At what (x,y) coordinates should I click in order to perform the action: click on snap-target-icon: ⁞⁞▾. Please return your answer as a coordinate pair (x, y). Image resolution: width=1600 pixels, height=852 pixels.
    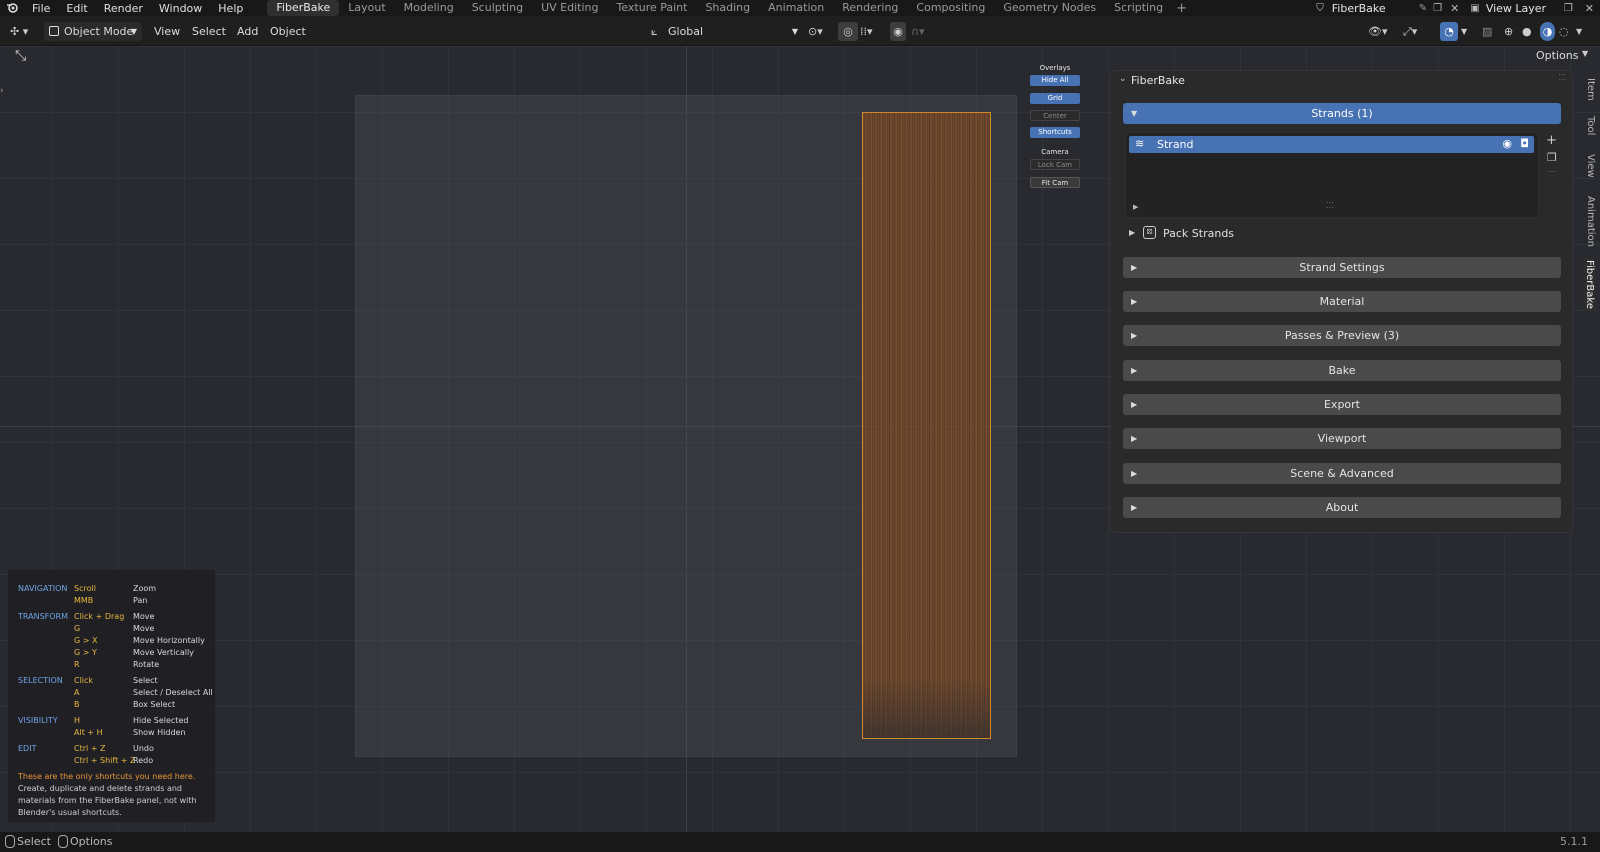
    Looking at the image, I should click on (866, 31).